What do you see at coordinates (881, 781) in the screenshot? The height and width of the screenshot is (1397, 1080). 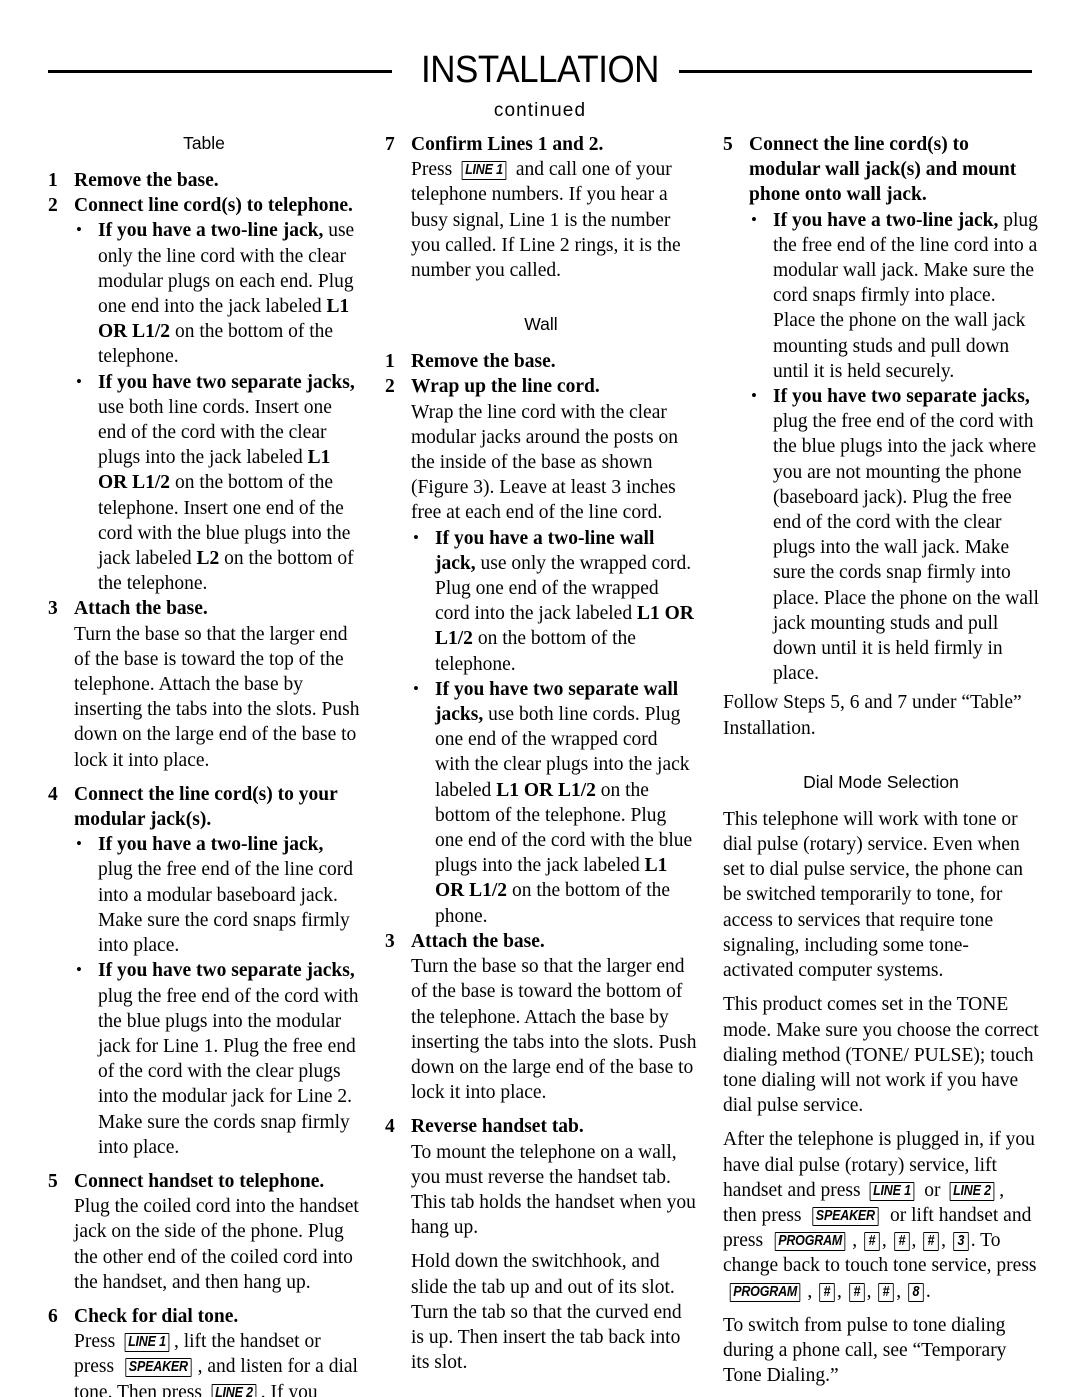 I see `section-heading-dial-mode: Dial Mode Selection` at bounding box center [881, 781].